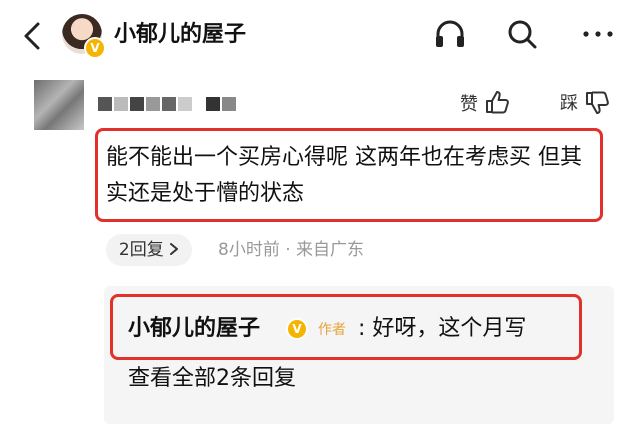 The width and height of the screenshot is (640, 437). Describe the element at coordinates (173, 103) in the screenshot. I see `commenter-name-redacted` at that location.